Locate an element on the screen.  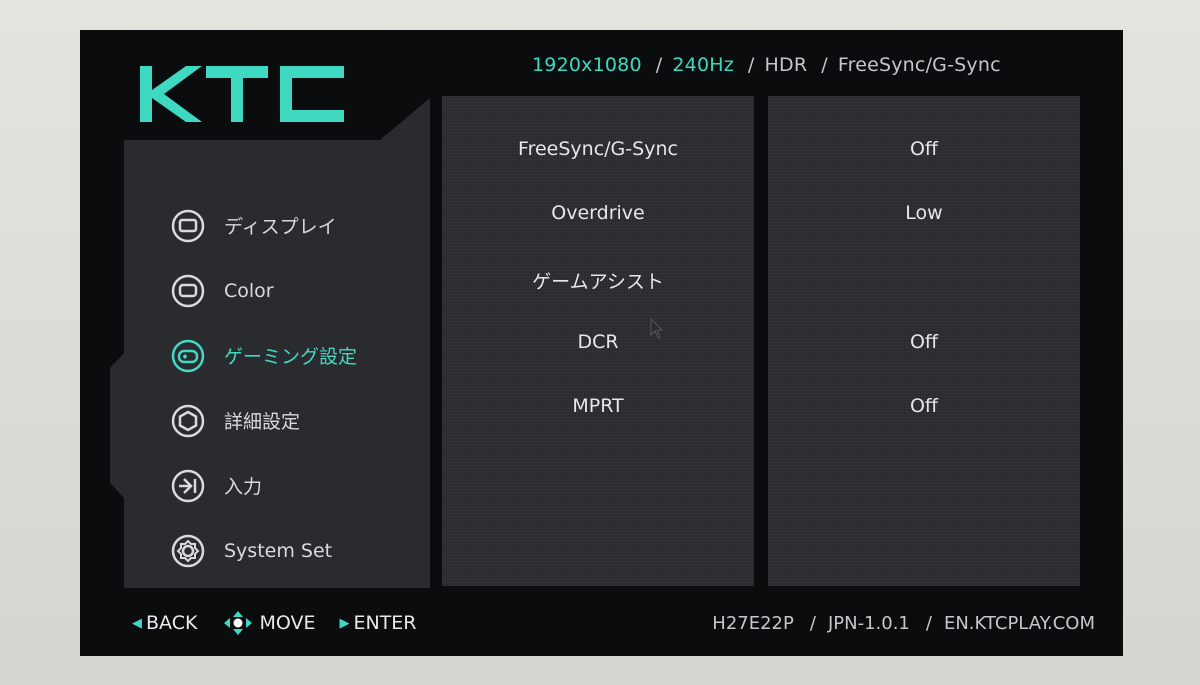
setting-mprt: MPRT is located at coordinates (598, 406).